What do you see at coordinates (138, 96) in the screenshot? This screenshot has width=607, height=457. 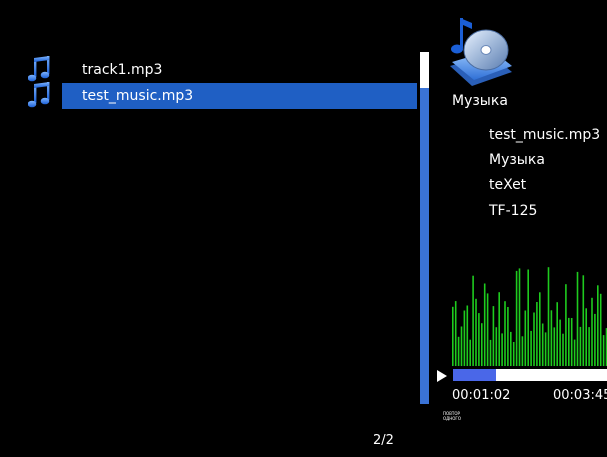 I see `list-item-label: test_music.mp3` at bounding box center [138, 96].